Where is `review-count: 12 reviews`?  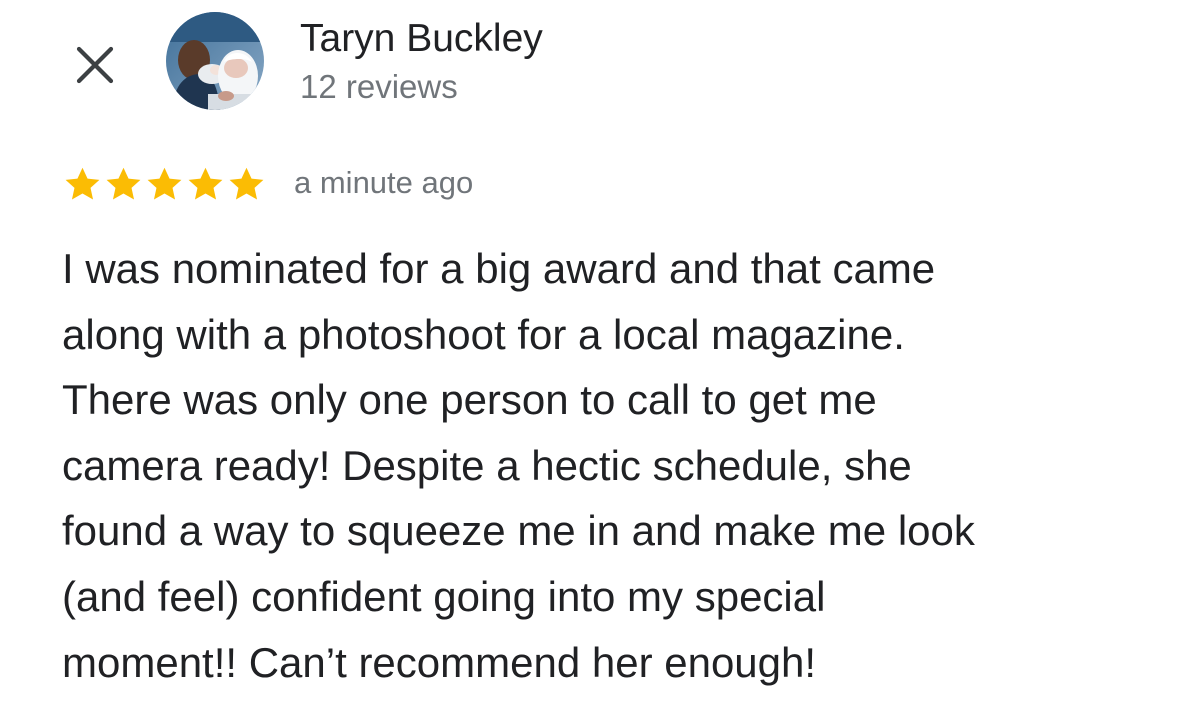
review-count: 12 reviews is located at coordinates (379, 87).